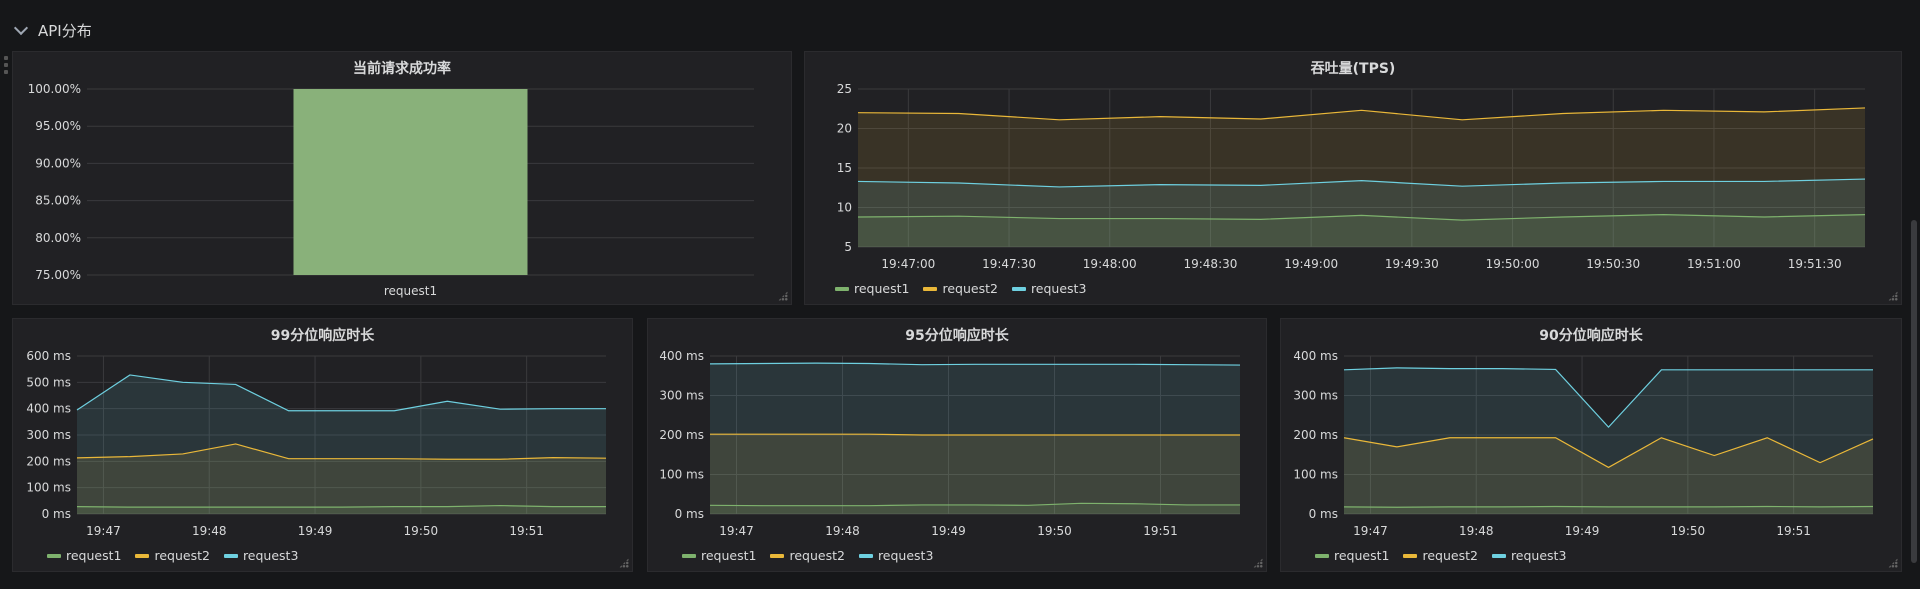 The image size is (1920, 589). What do you see at coordinates (1009, 264) in the screenshot?
I see `x-tick-label: 19:47:30` at bounding box center [1009, 264].